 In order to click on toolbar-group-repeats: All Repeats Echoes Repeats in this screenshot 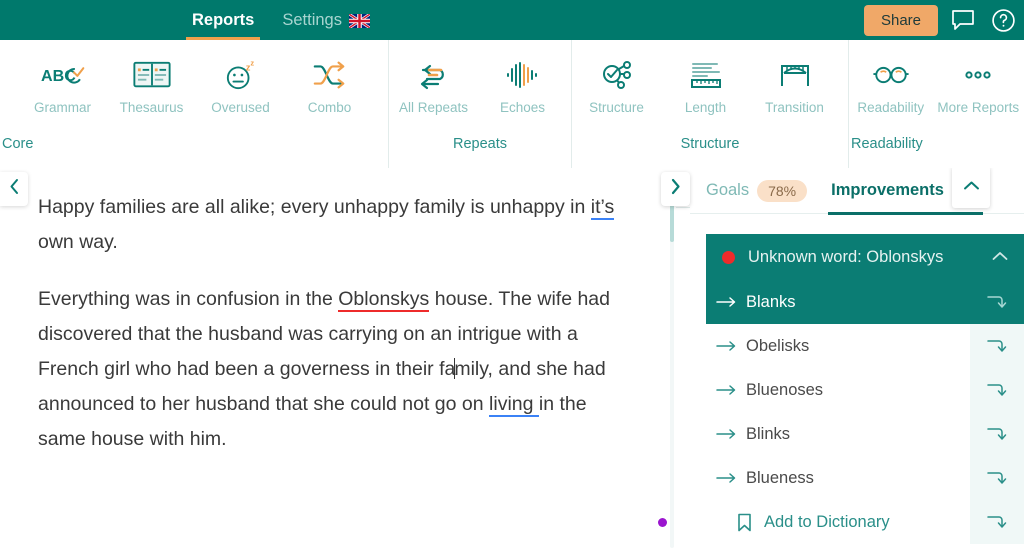, I will do `click(479, 104)`.